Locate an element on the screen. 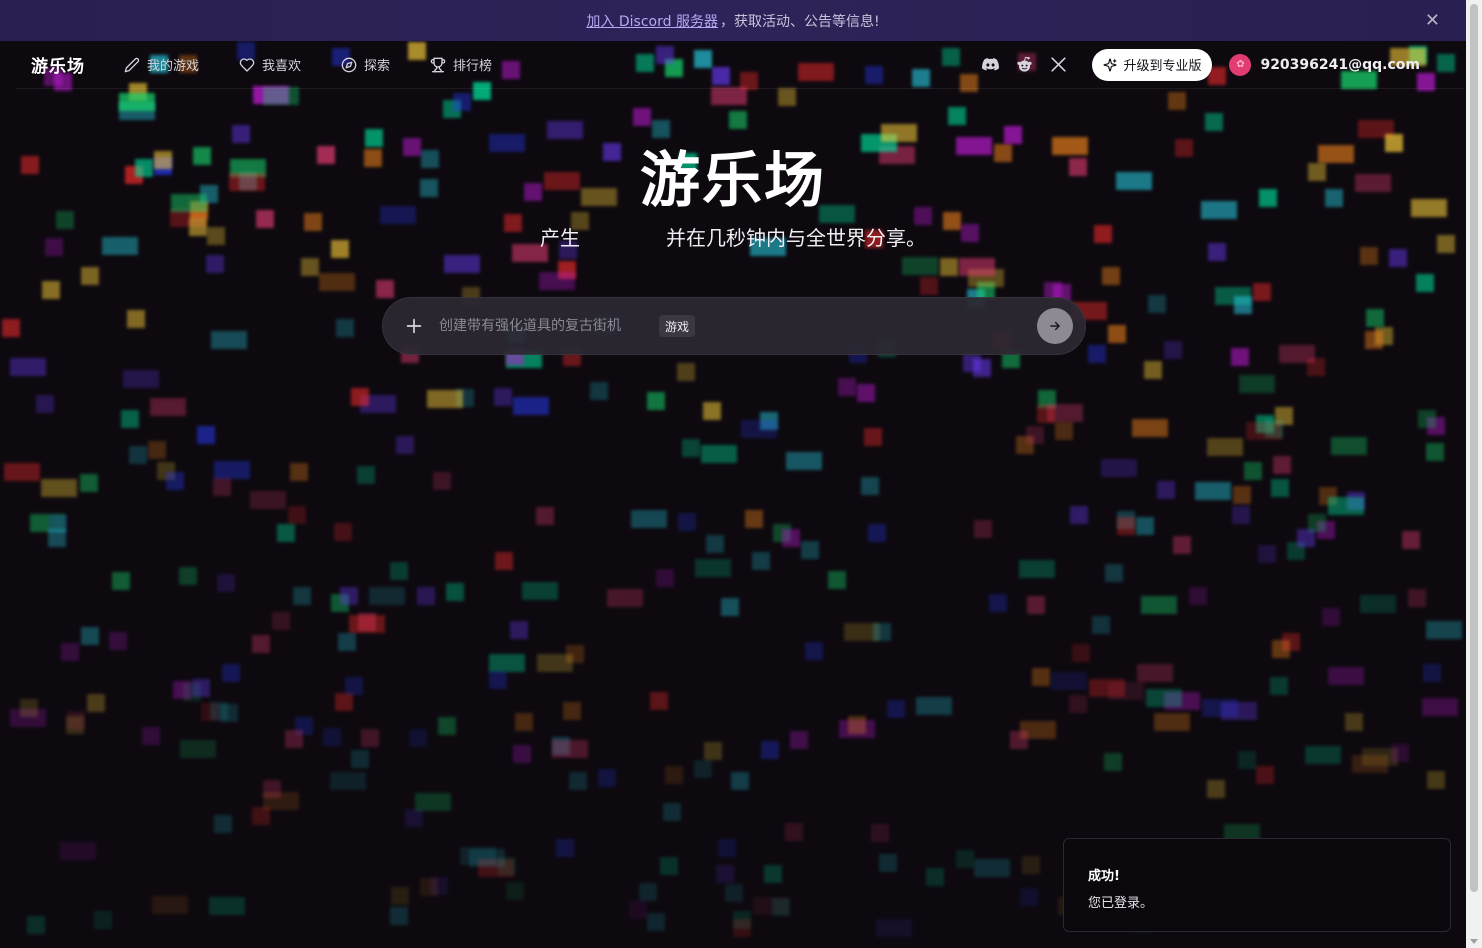 This screenshot has height=948, width=1482. nav-item-label: 我喜欢 is located at coordinates (282, 66).